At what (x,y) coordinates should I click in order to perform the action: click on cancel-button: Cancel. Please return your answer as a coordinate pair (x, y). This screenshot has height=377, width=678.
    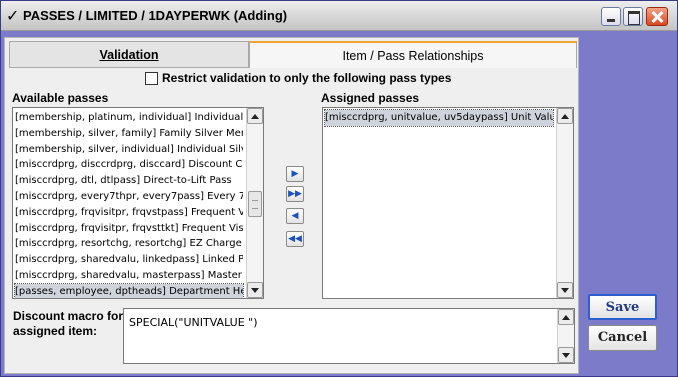
    Looking at the image, I should click on (622, 338).